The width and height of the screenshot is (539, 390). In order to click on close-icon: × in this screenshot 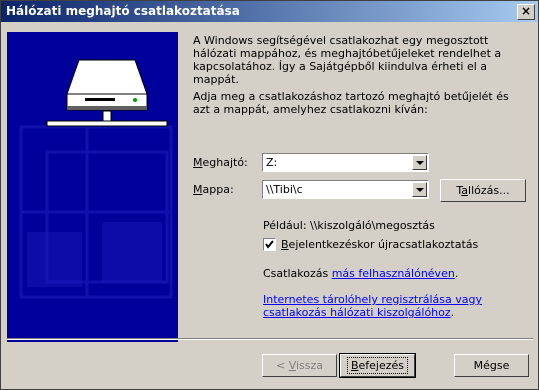, I will do `click(526, 11)`.